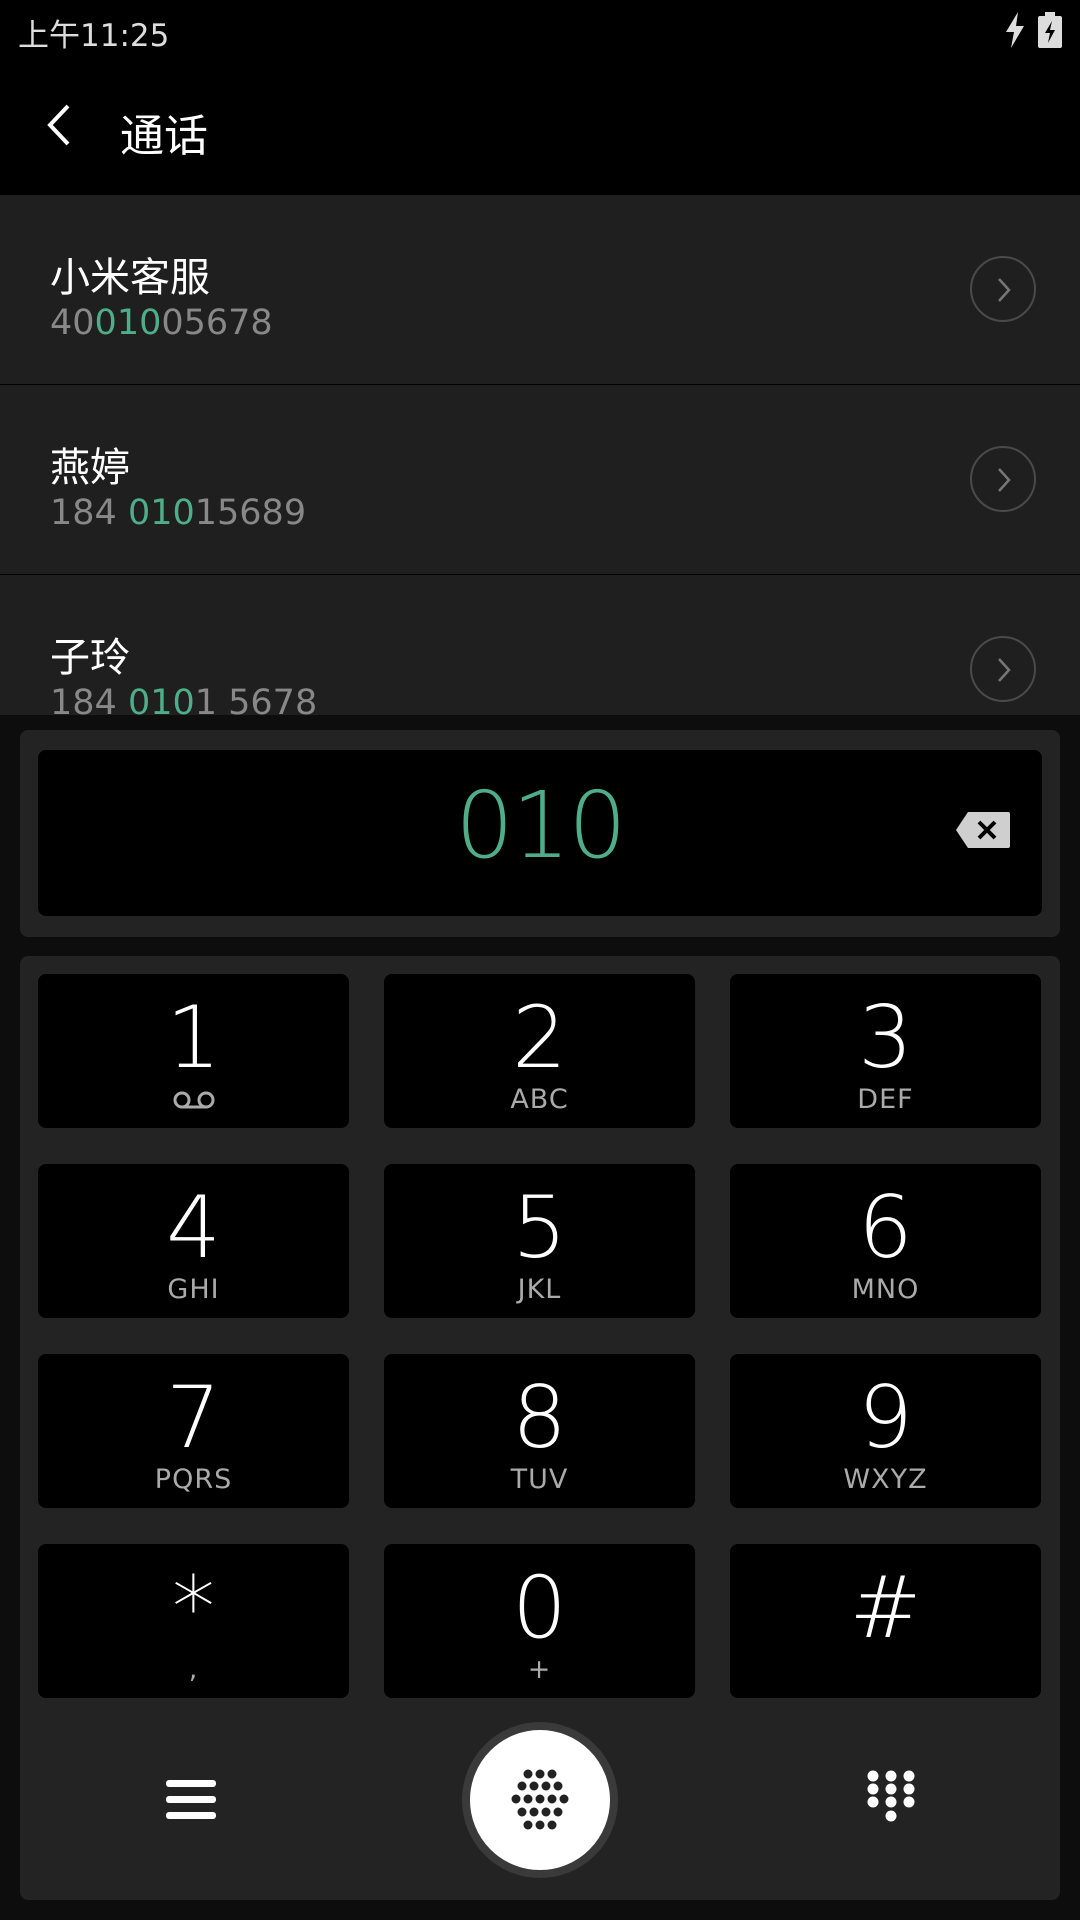 The height and width of the screenshot is (1920, 1080). What do you see at coordinates (539, 1038) in the screenshot?
I see `key-digit: 2` at bounding box center [539, 1038].